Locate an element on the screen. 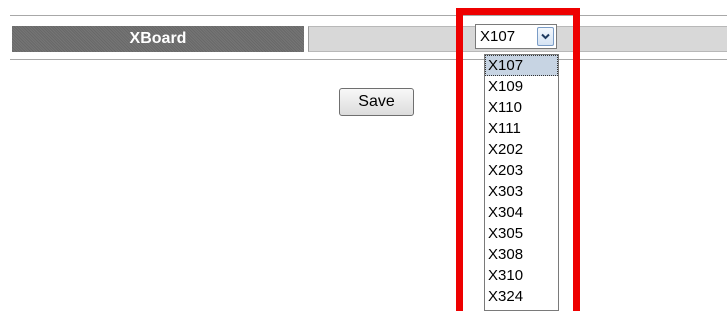 The height and width of the screenshot is (311, 727). setting-label: XBoard is located at coordinates (158, 39).